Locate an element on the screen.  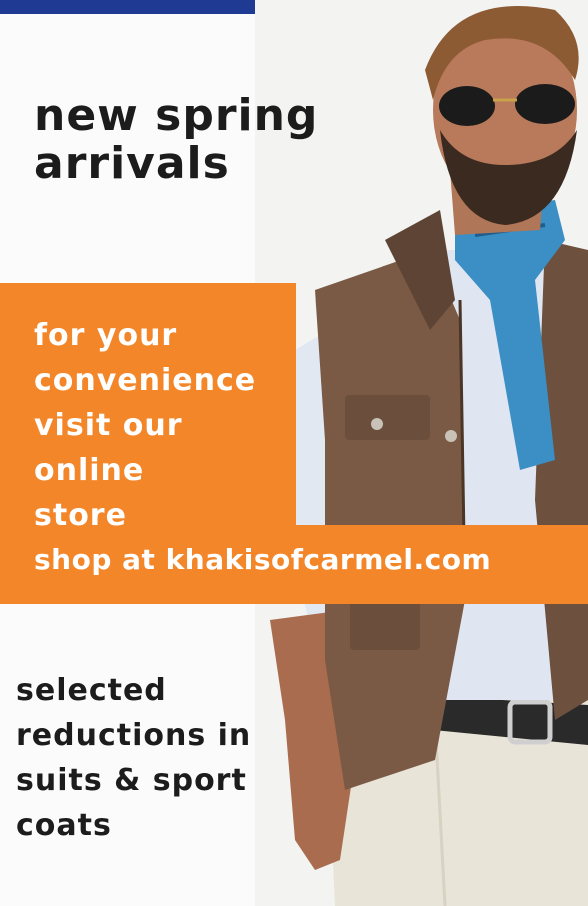
headline-line-1: new spring is located at coordinates (176, 115).